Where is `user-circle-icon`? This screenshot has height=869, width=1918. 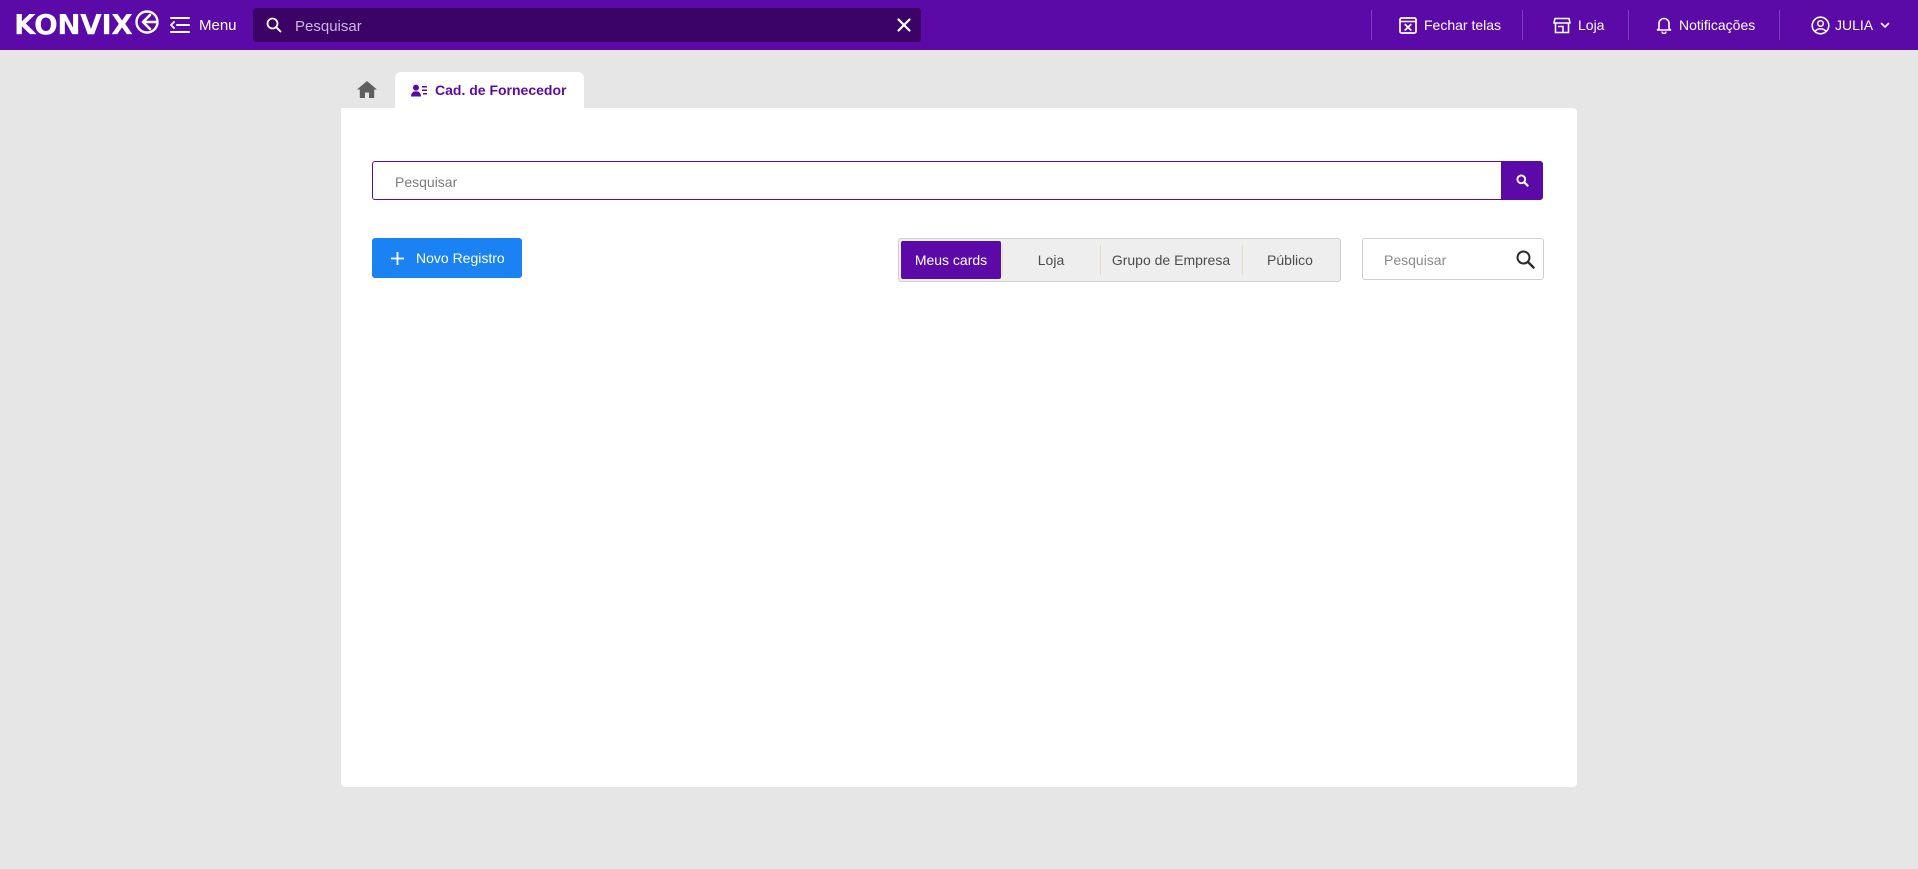 user-circle-icon is located at coordinates (1820, 25).